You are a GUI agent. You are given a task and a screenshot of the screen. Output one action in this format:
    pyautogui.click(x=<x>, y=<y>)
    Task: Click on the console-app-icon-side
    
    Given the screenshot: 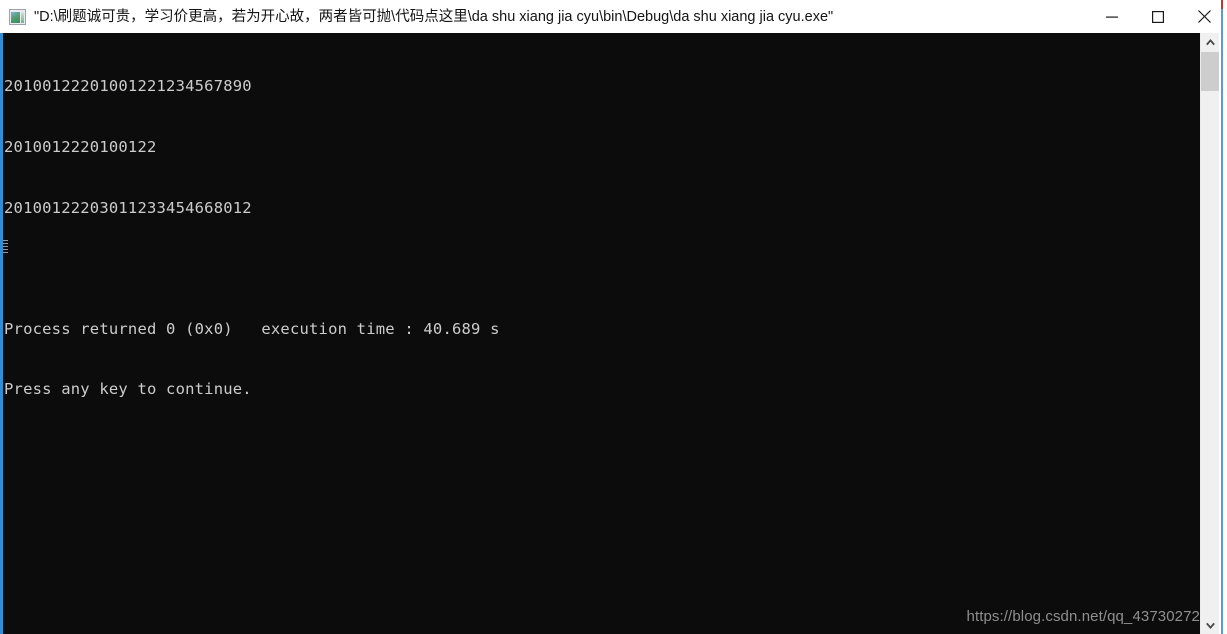 What is the action you would take?
    pyautogui.click(x=22, y=17)
    